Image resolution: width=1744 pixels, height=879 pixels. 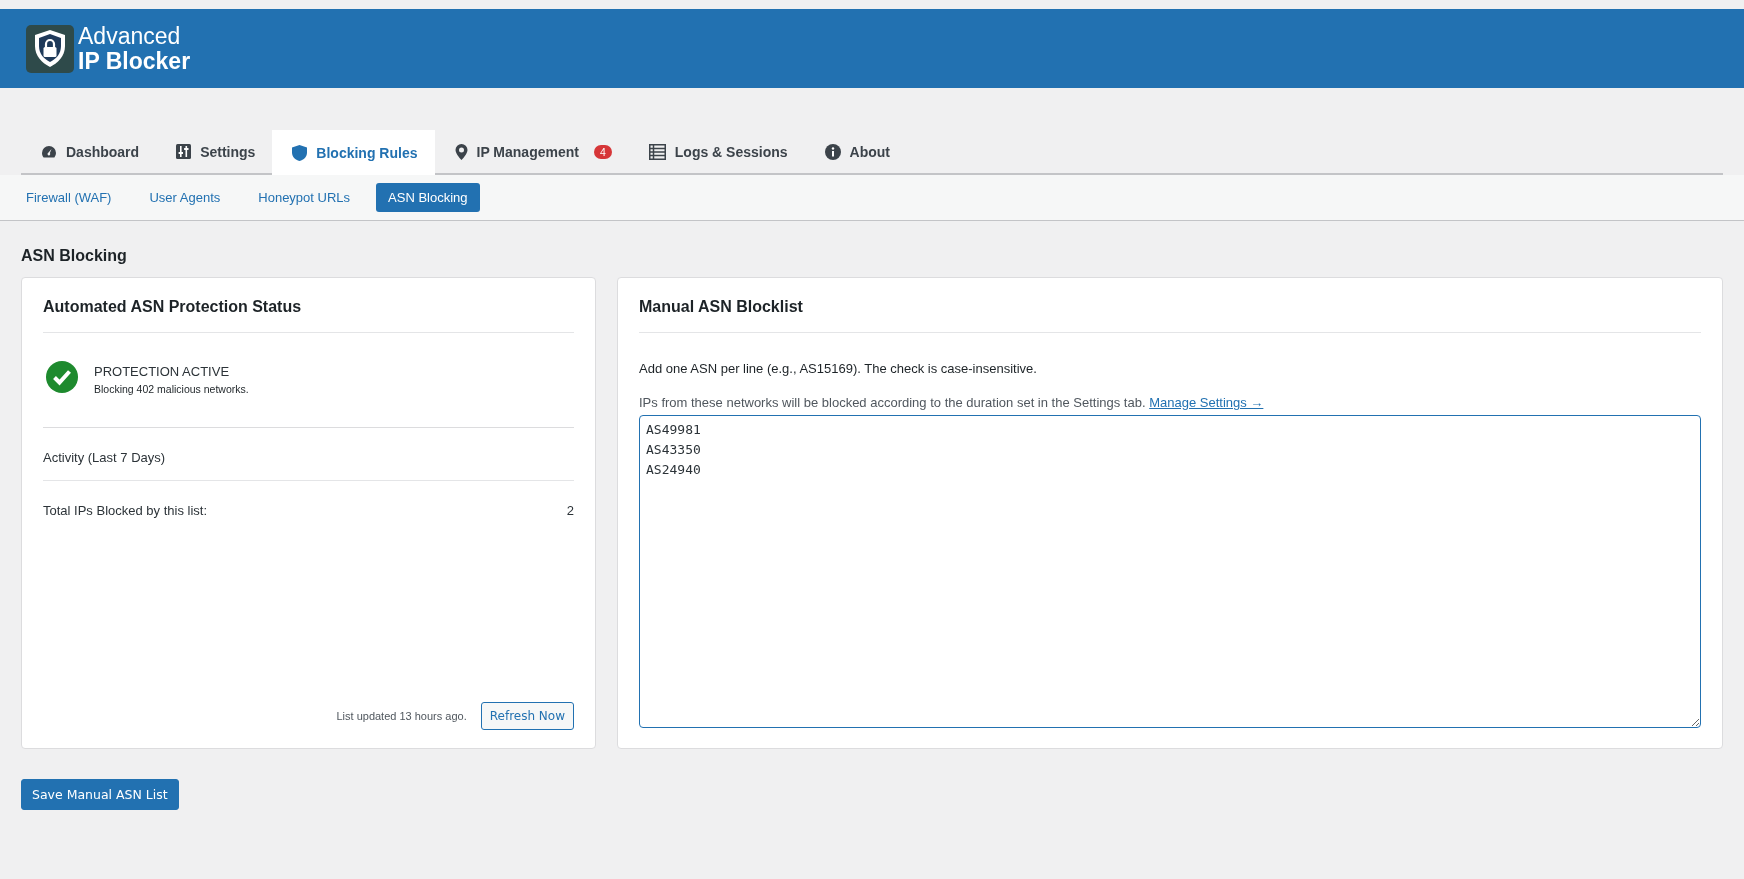 I want to click on nav-tab: Blocking Rules, so click(x=353, y=152).